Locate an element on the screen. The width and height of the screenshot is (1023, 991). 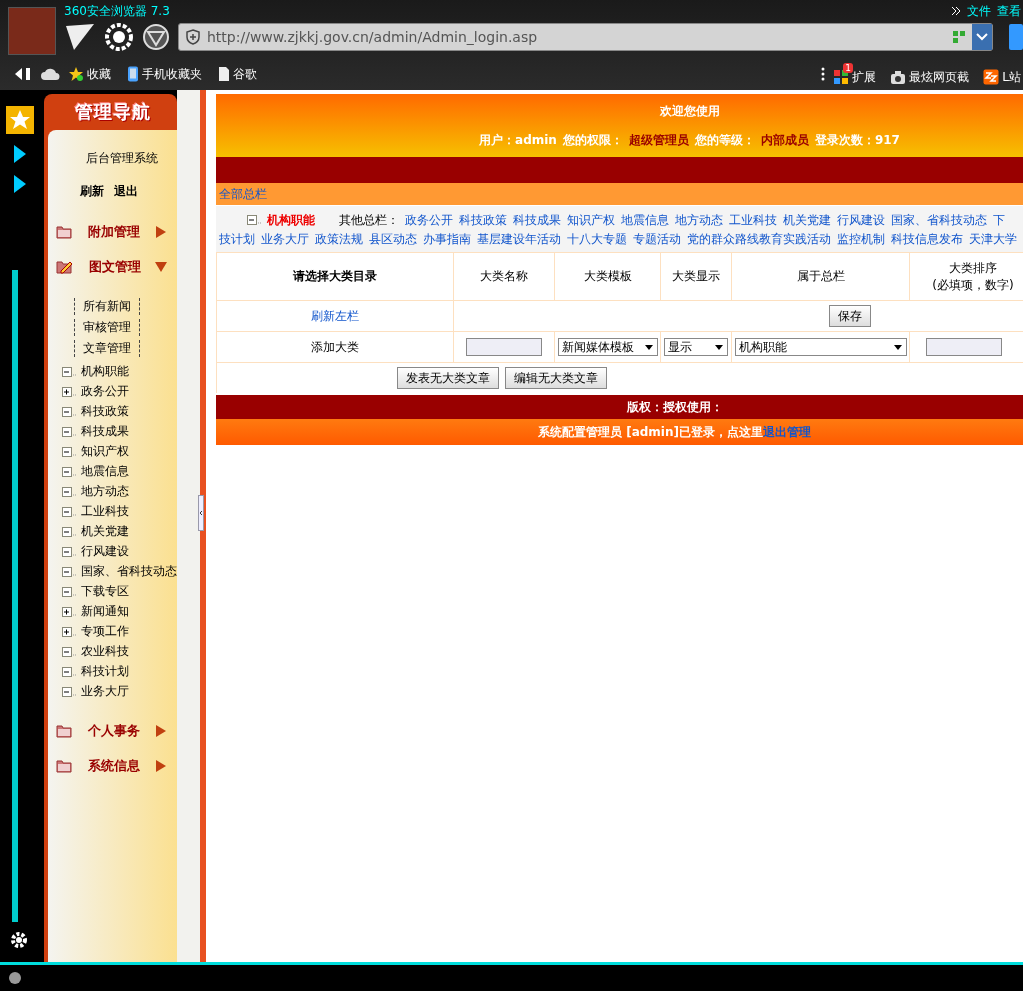
category-link: 政策法规 is located at coordinates (339, 239).